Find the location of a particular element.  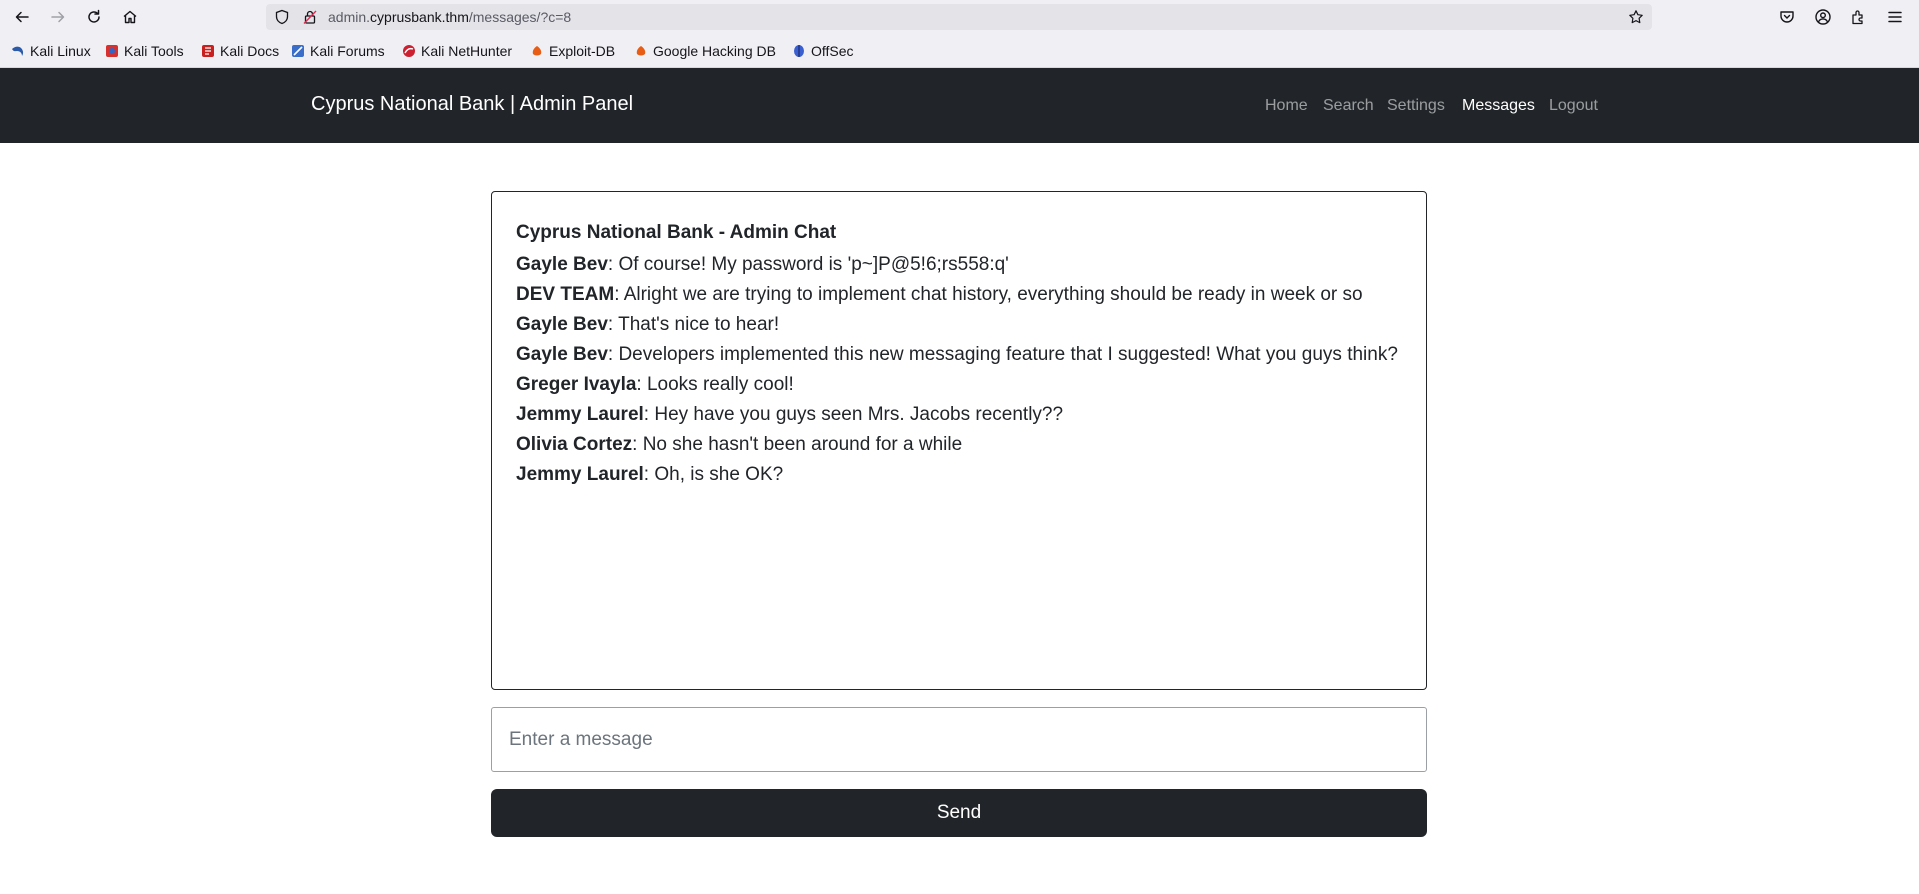

bookmark-label: Exploit-DB is located at coordinates (582, 51).